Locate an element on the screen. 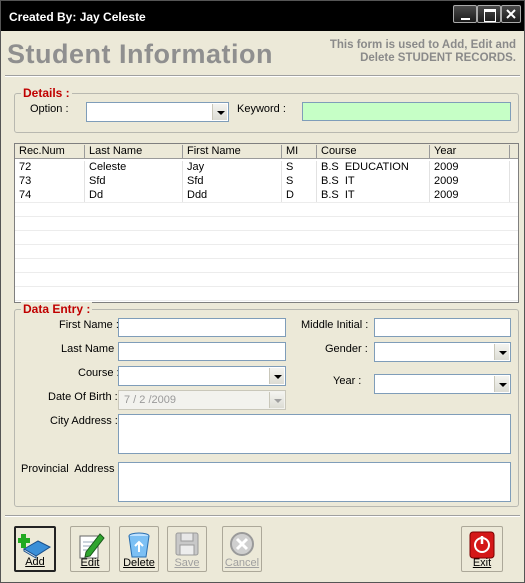  course-dropdown is located at coordinates (202, 376).